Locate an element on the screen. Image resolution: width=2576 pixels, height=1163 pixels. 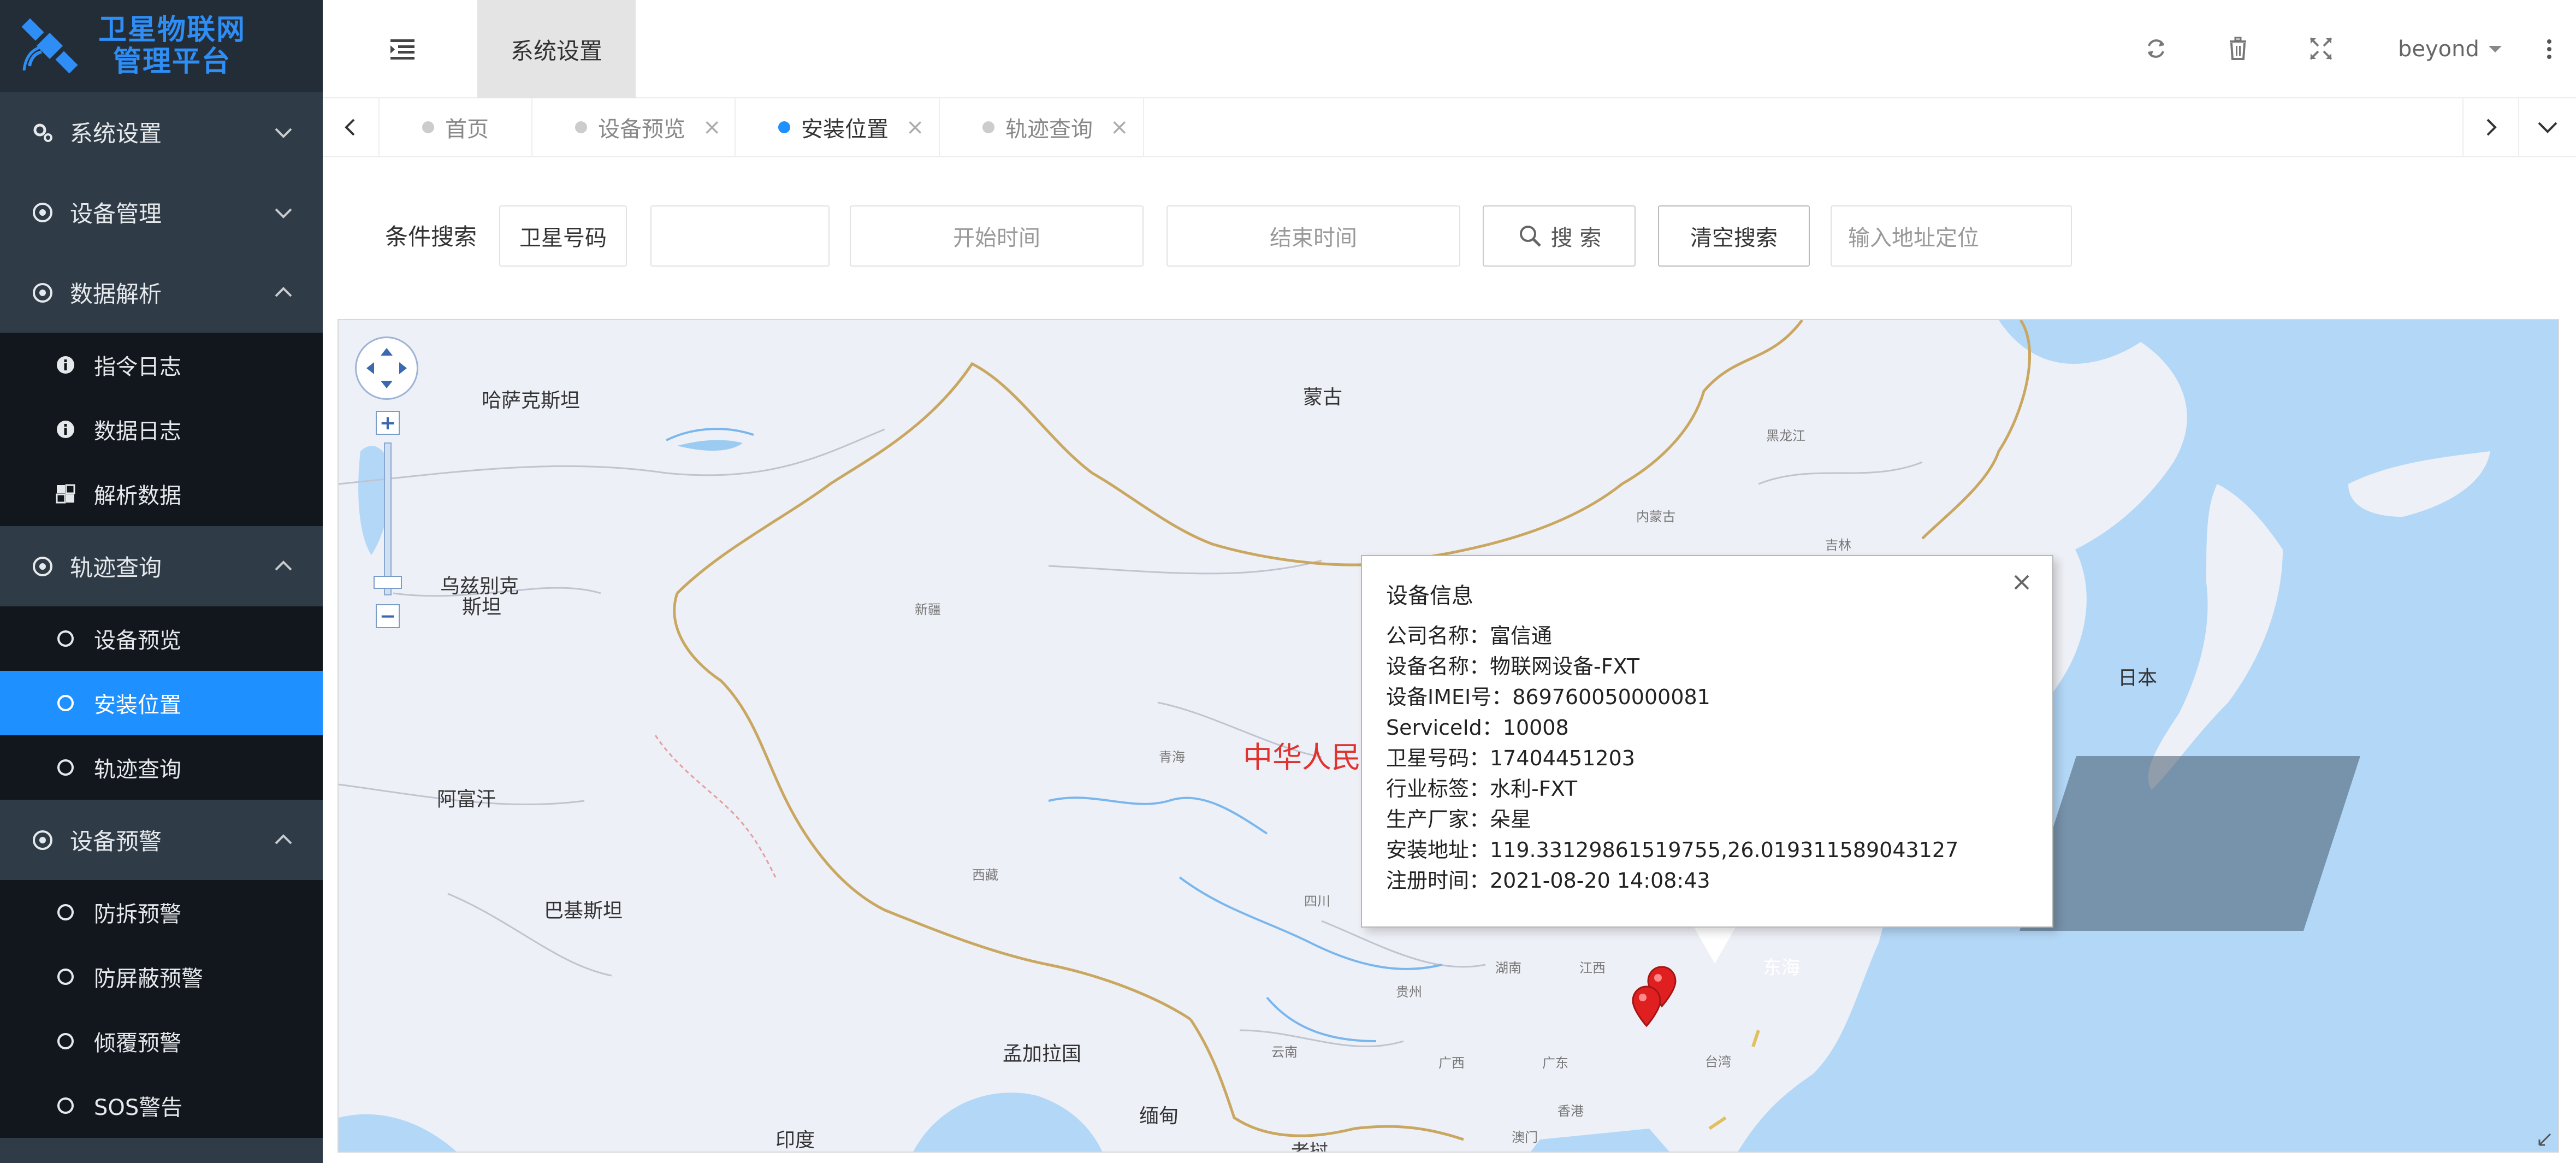
popup-tail is located at coordinates (1715, 944).